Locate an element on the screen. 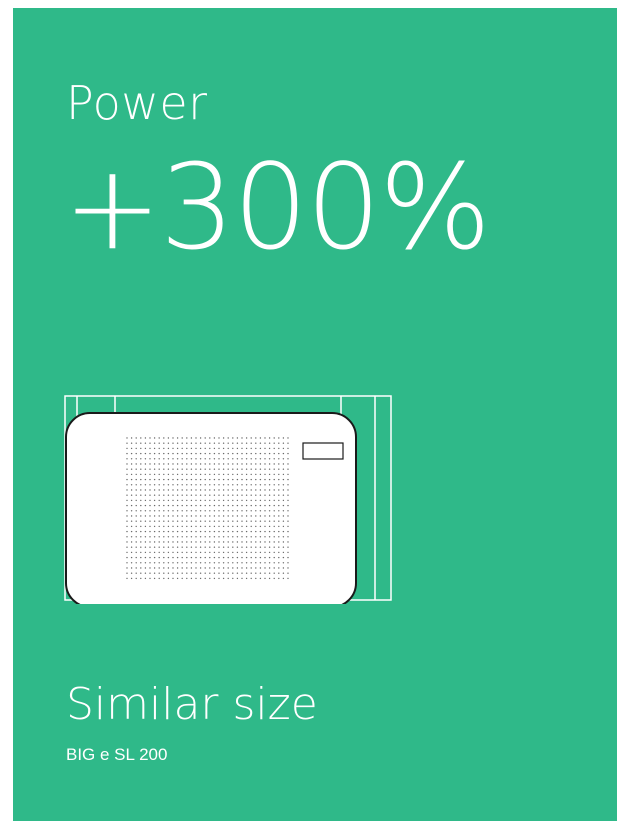 The height and width of the screenshot is (821, 617). device-comparison-icon is located at coordinates (228, 499).